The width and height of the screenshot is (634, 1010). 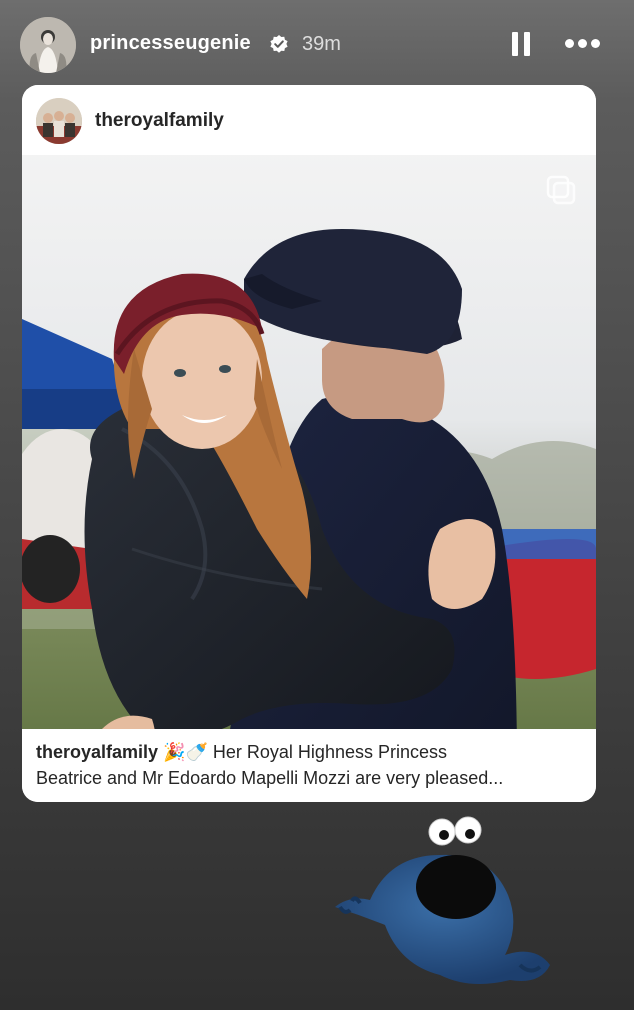 What do you see at coordinates (159, 121) in the screenshot?
I see `post-username: theroyalfamily` at bounding box center [159, 121].